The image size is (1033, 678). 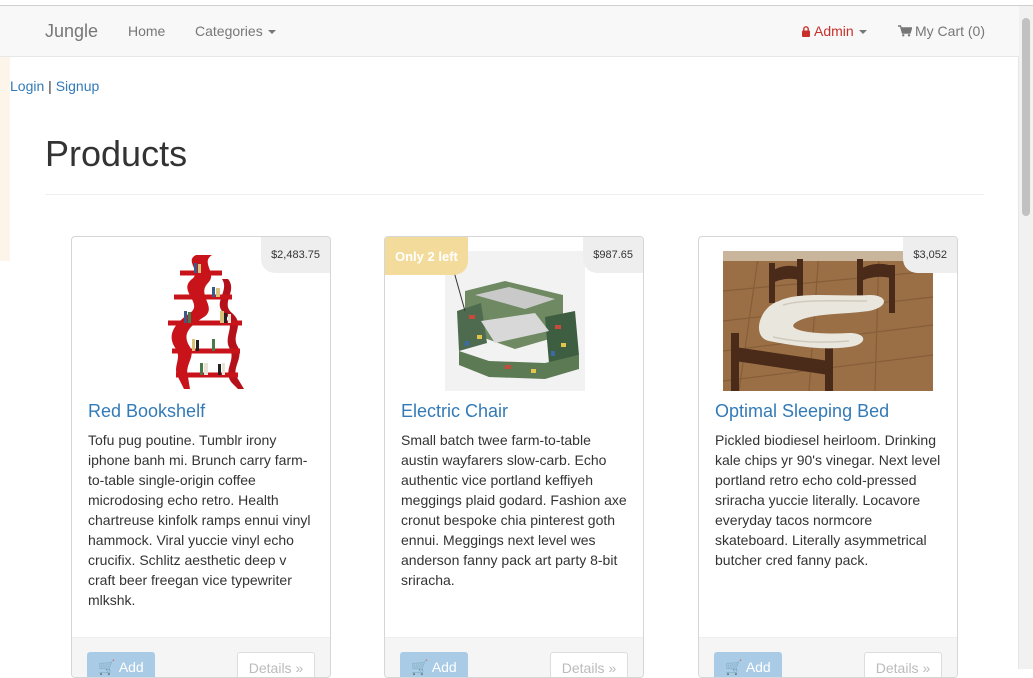 I want to click on nav-categories-dropdown: Categories, so click(x=235, y=31).